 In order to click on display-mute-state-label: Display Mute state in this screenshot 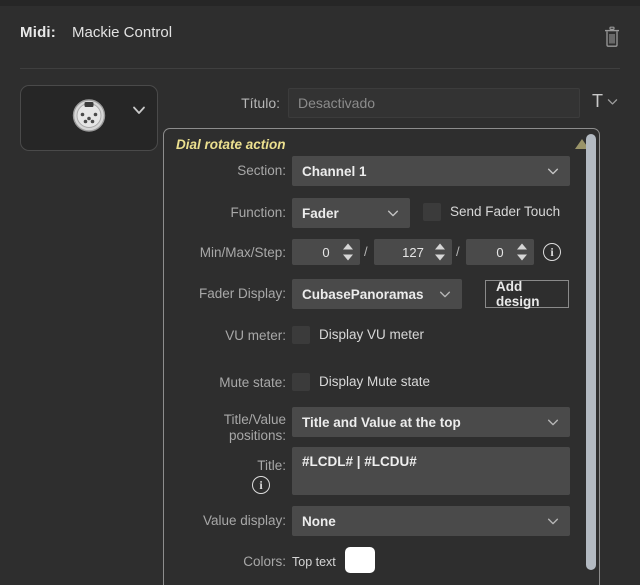, I will do `click(375, 381)`.